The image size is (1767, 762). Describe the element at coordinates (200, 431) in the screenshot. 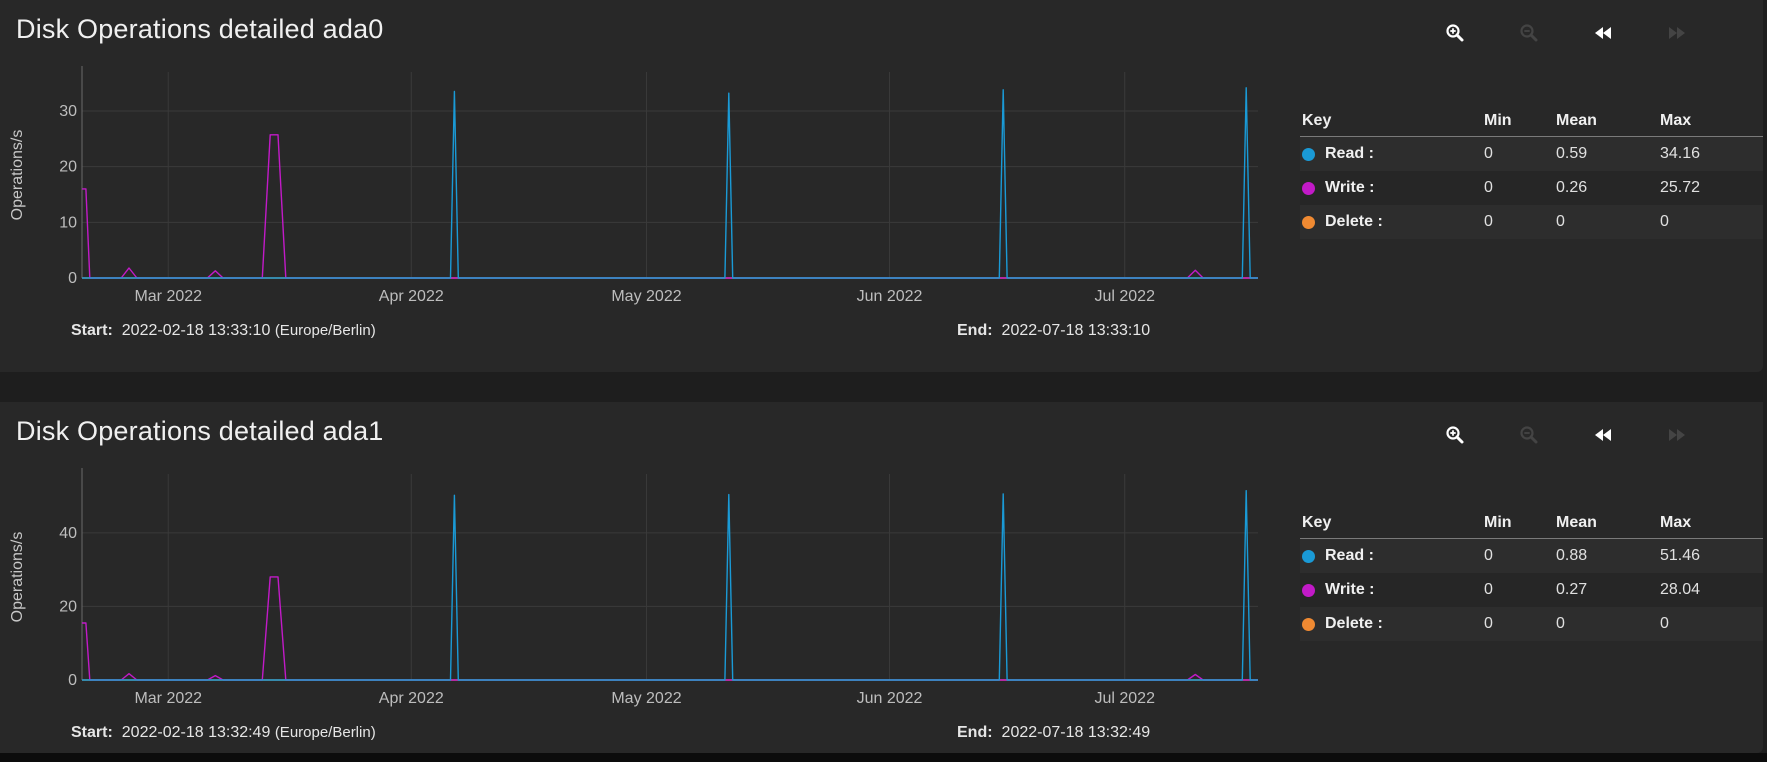

I see `panel-title: Disk Operations detailed ada1` at that location.